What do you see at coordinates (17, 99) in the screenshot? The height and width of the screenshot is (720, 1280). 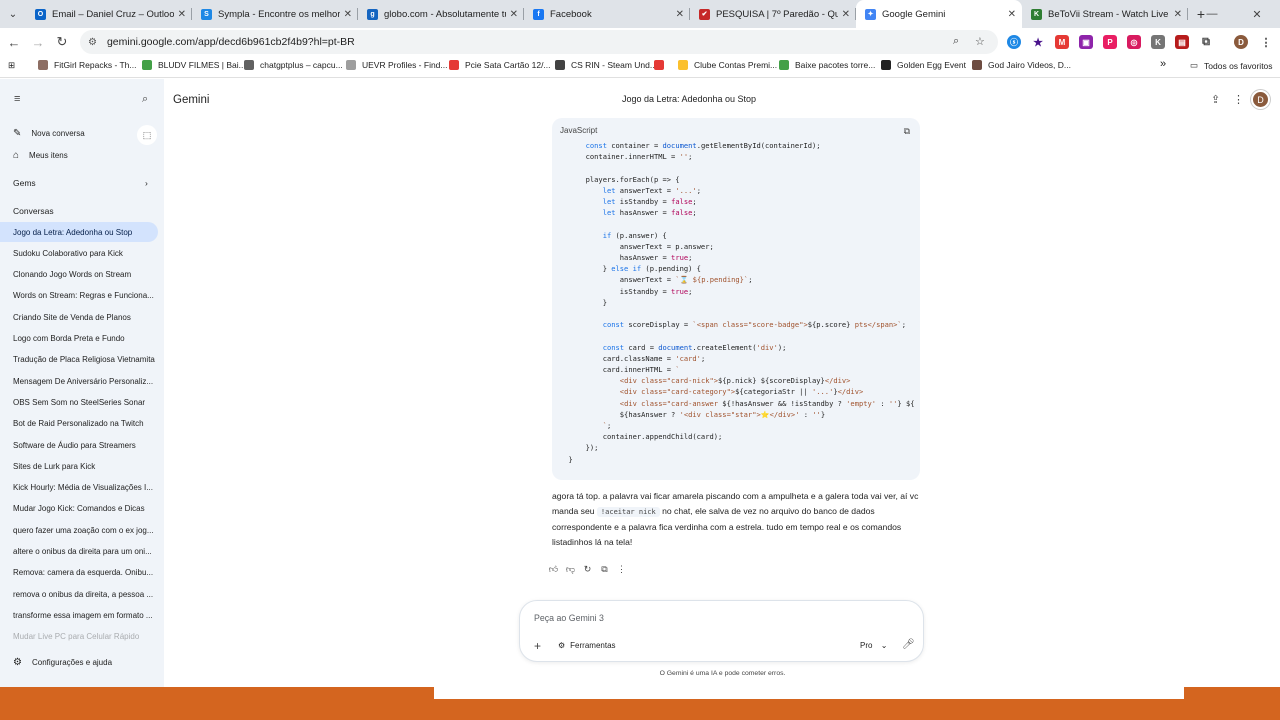 I see `main-menu-icon: ≡` at bounding box center [17, 99].